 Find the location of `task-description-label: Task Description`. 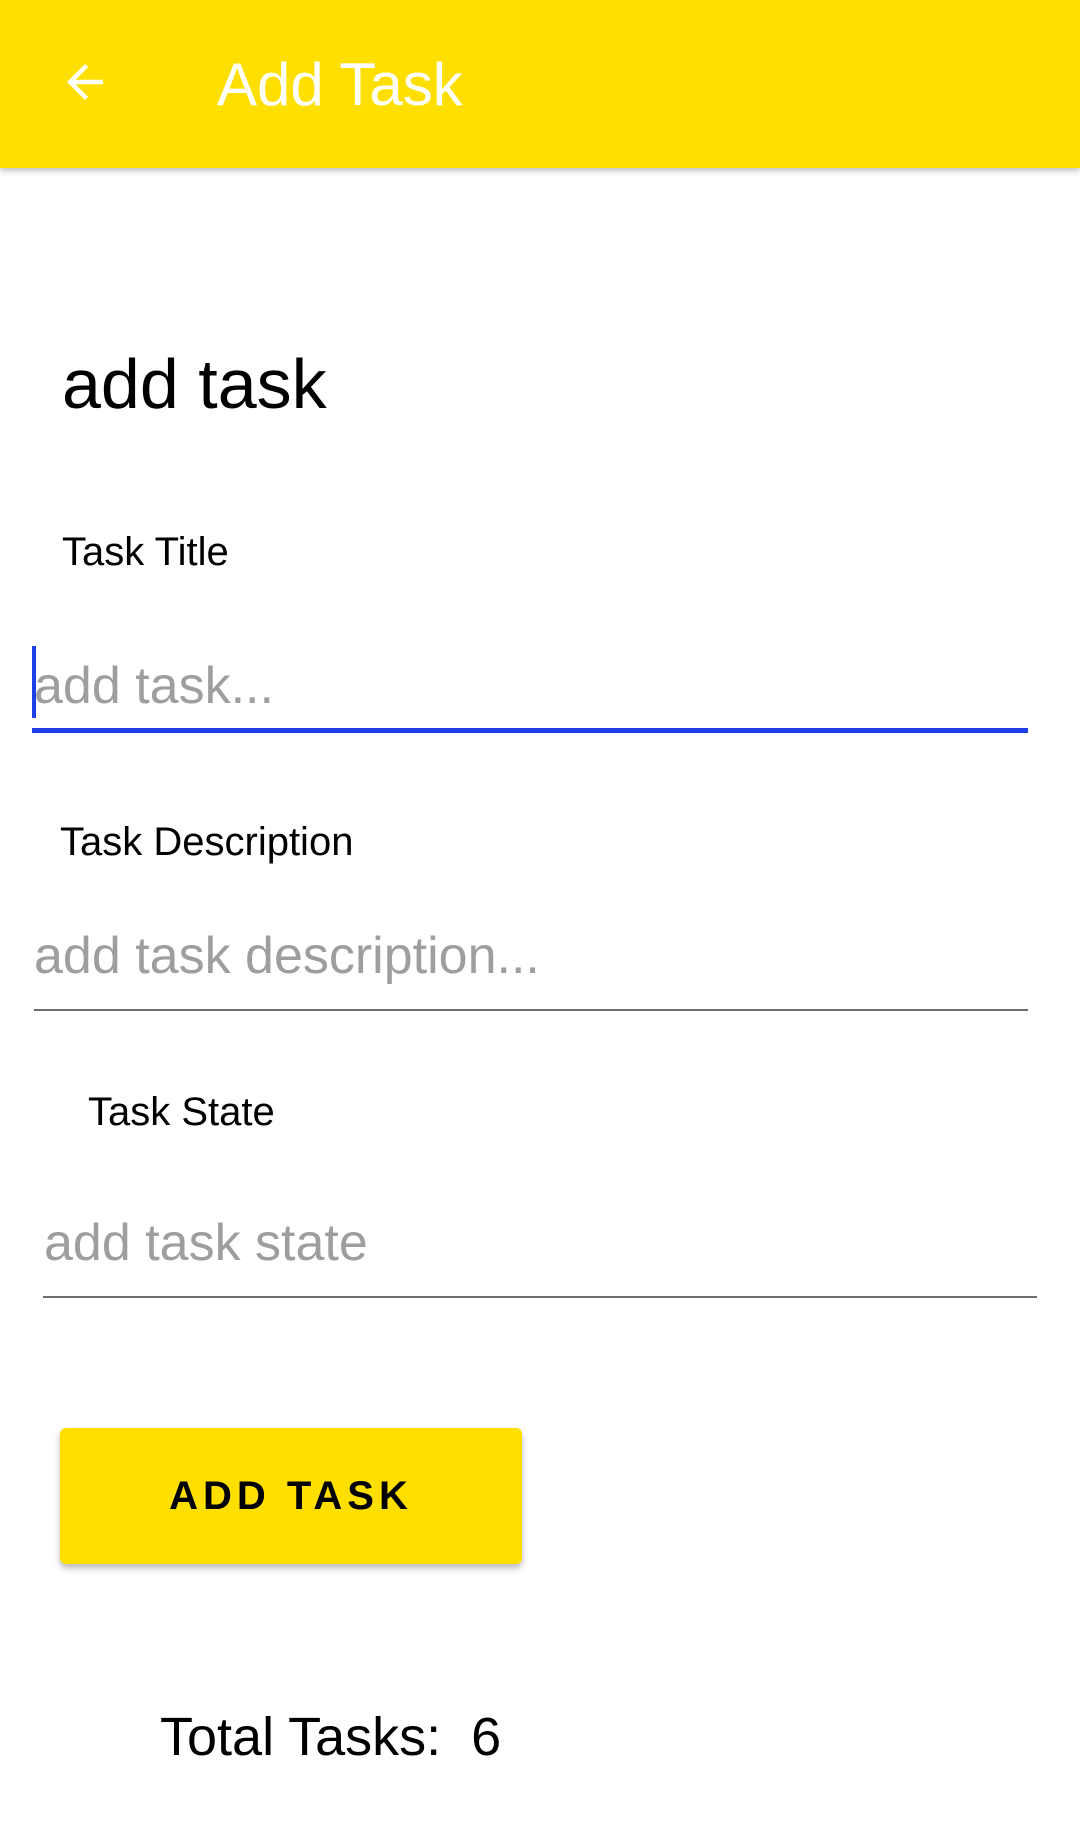

task-description-label: Task Description is located at coordinates (207, 842).